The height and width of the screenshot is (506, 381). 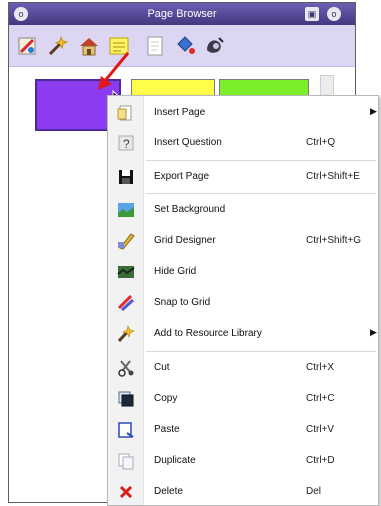 I want to click on menu-item-shortcut: Del, so click(x=314, y=491).